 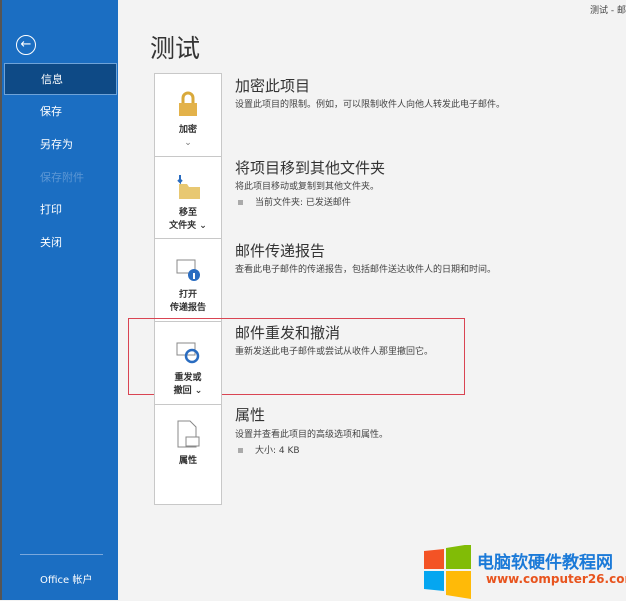 I want to click on sidebar-item-save-attachments: 保存附件, so click(x=62, y=177).